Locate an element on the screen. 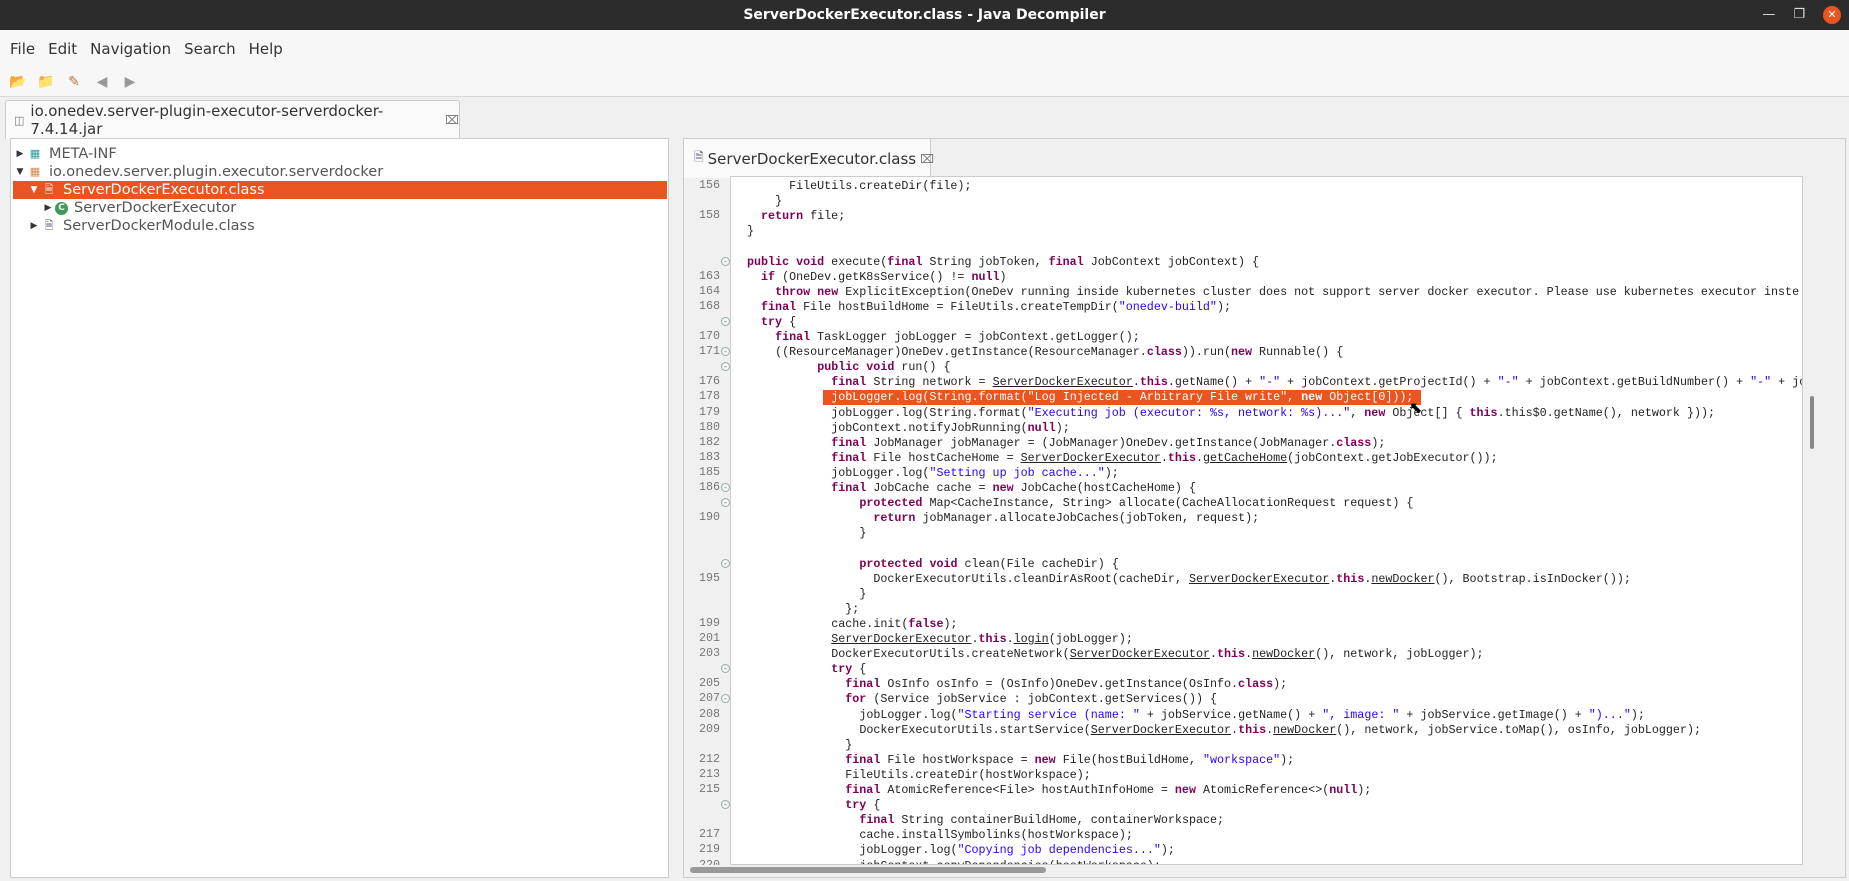  line-number: 176 is located at coordinates (709, 381).